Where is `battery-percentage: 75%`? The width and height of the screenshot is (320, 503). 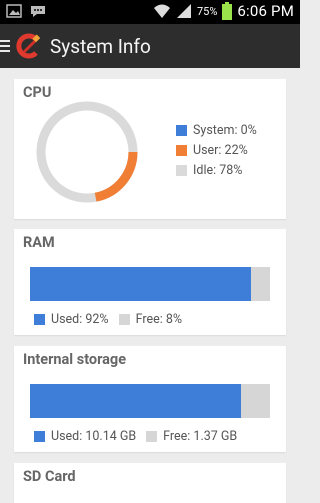 battery-percentage: 75% is located at coordinates (207, 11).